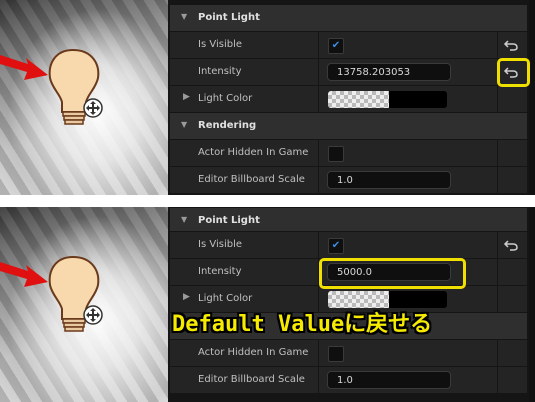 Image resolution: width=535 pixels, height=402 pixels. I want to click on intensity-field-highlight, so click(392, 273).